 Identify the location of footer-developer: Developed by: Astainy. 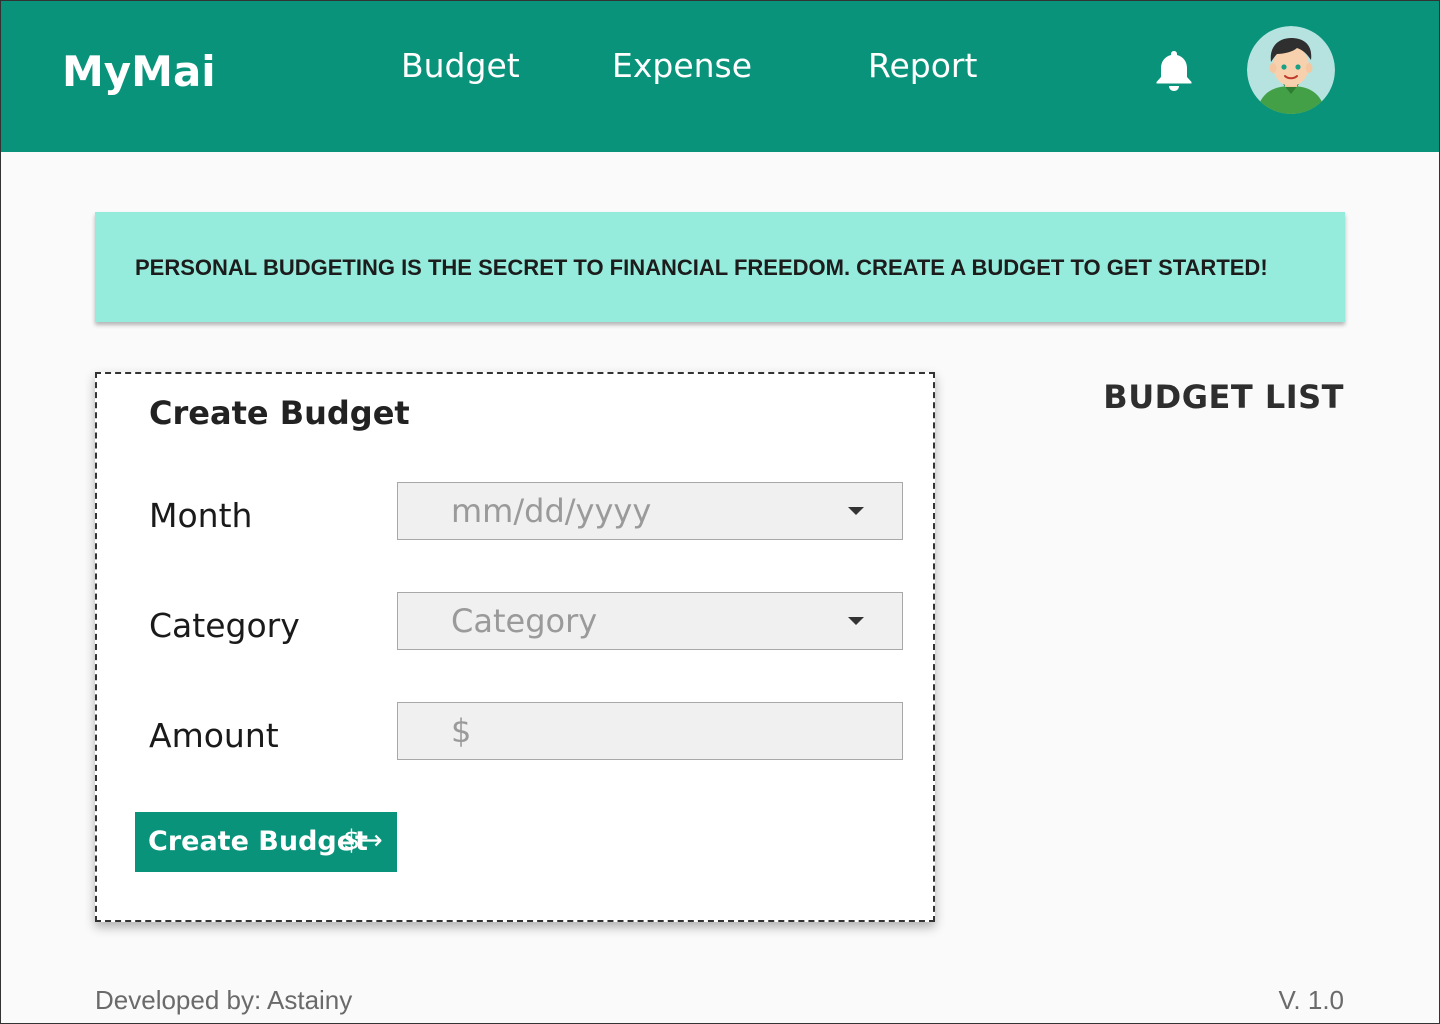
(224, 1000).